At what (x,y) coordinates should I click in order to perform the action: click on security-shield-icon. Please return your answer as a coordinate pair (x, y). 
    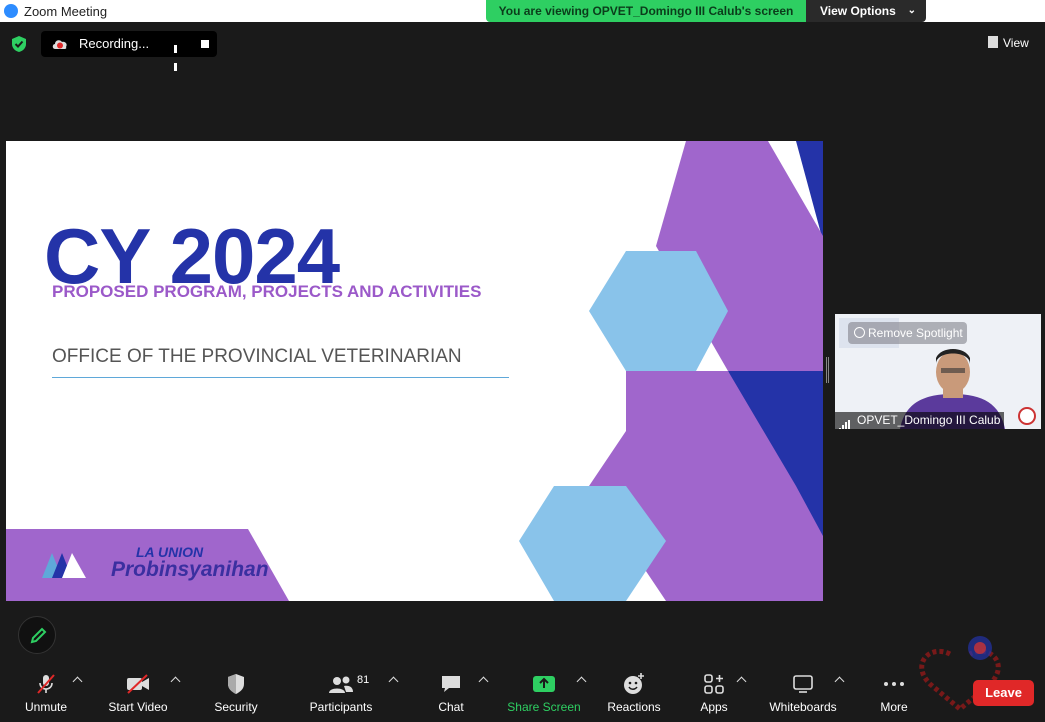
    Looking at the image, I should click on (236, 684).